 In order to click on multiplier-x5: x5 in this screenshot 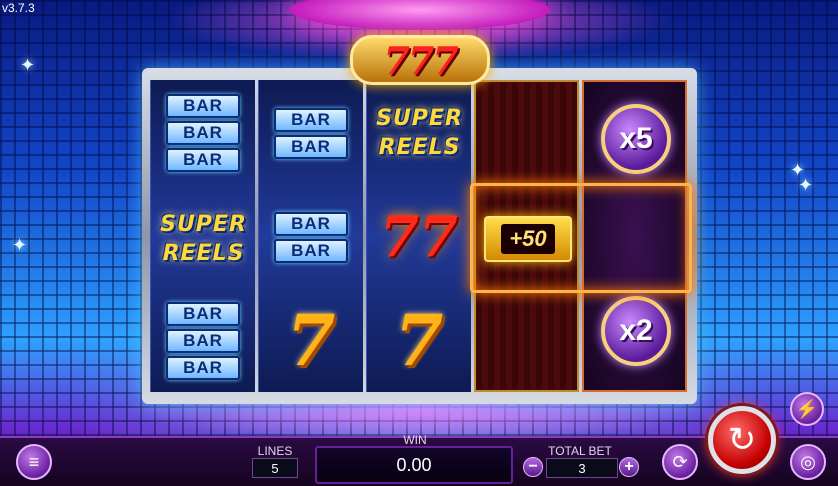, I will do `click(636, 139)`.